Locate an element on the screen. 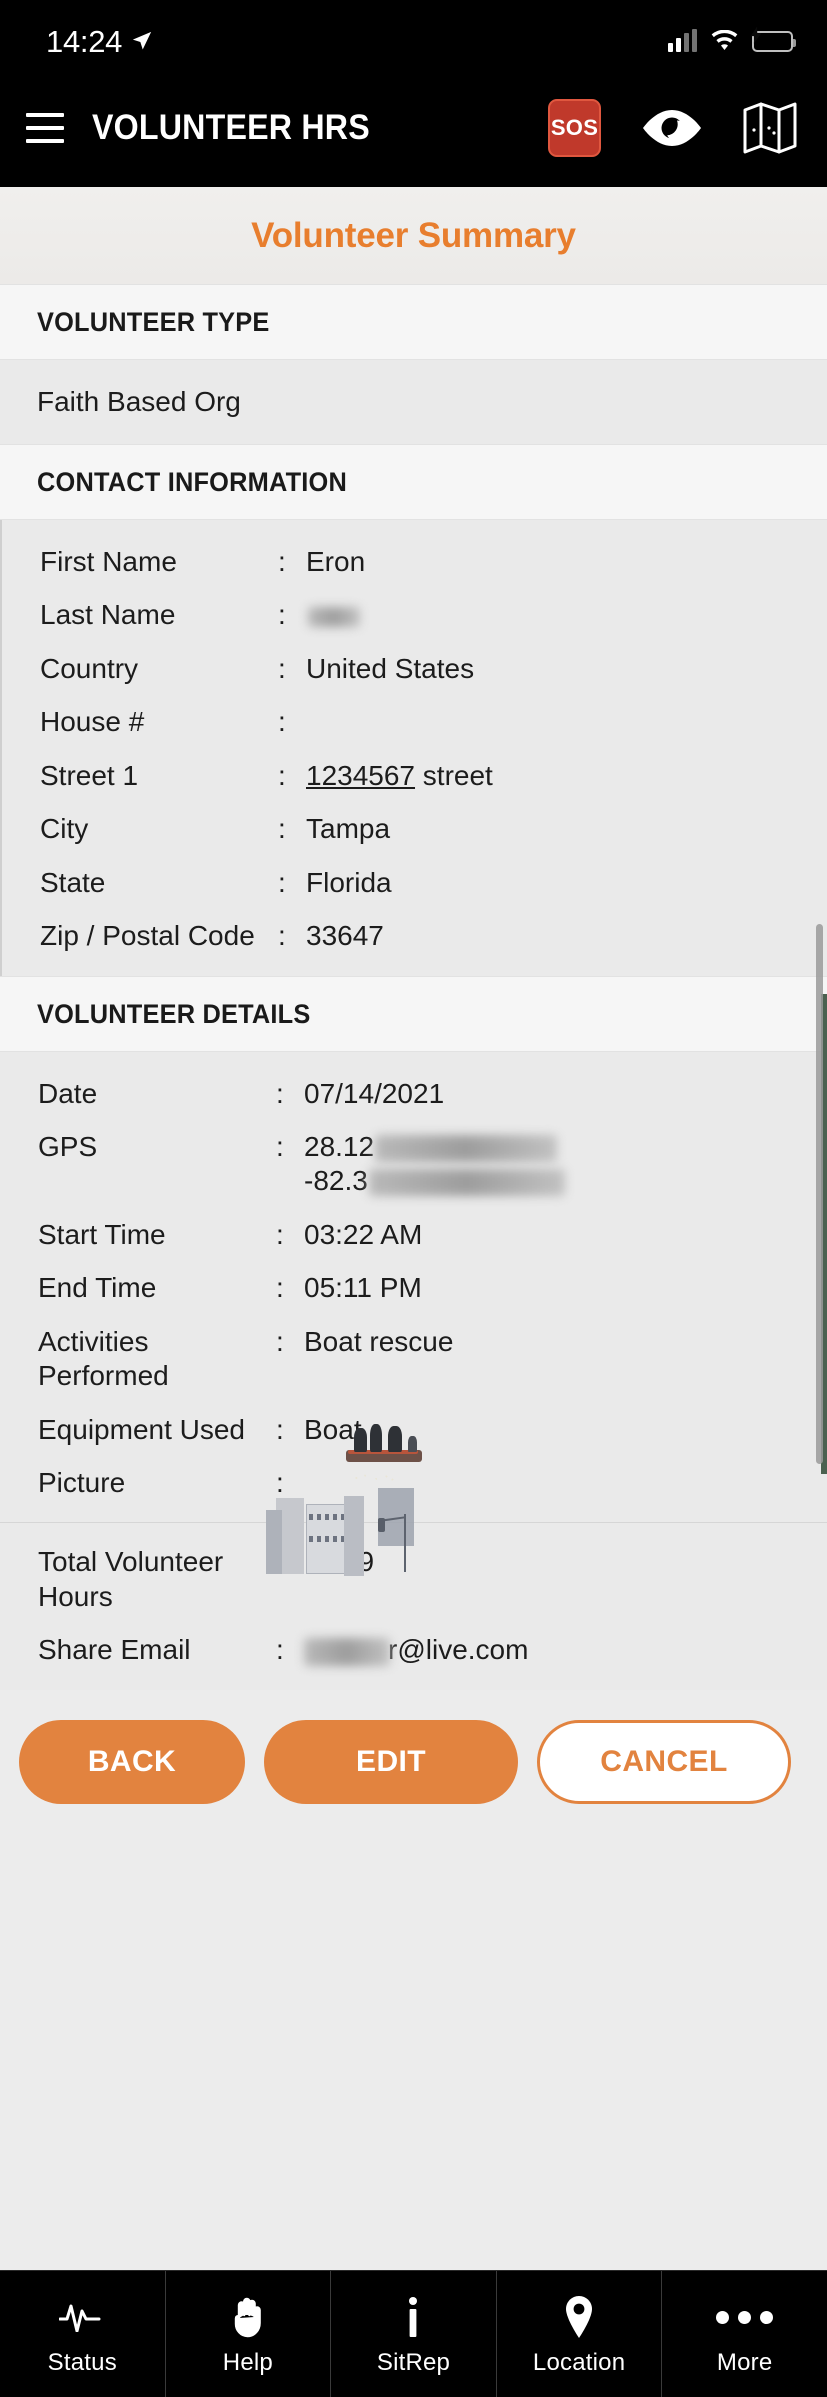  tab-location: Location is located at coordinates (580, 2334).